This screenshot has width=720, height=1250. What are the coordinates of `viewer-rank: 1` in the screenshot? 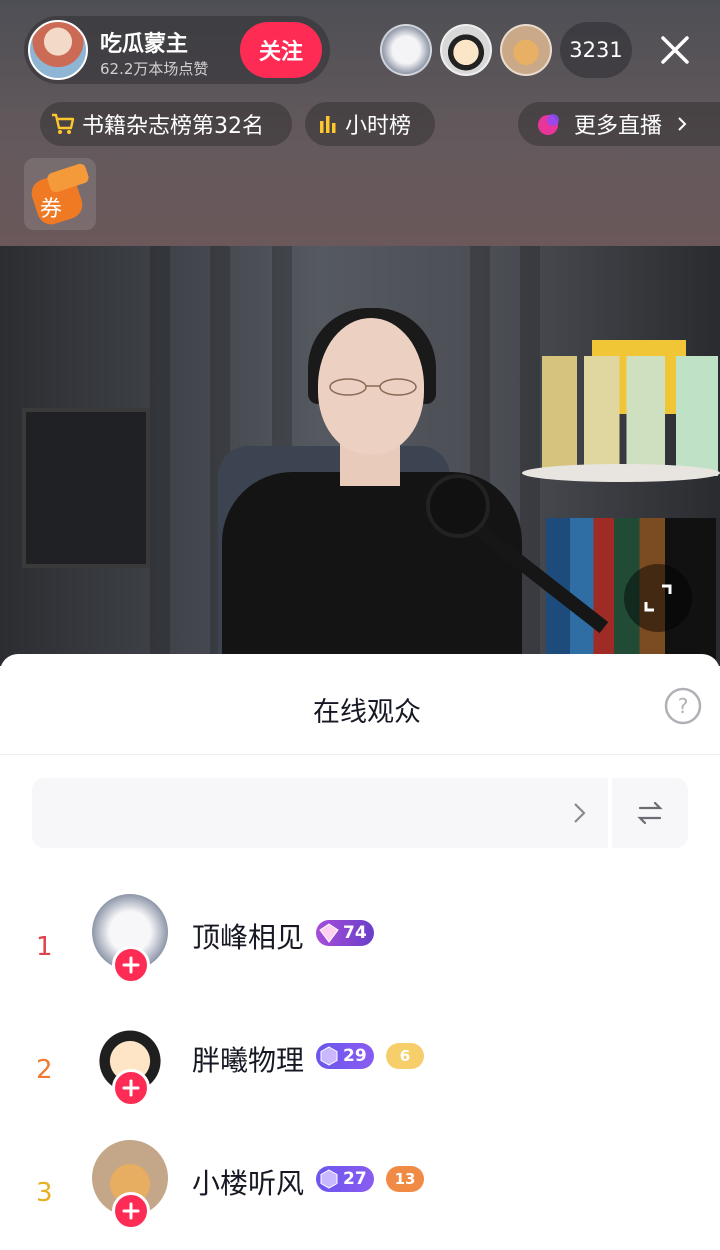 It's located at (44, 947).